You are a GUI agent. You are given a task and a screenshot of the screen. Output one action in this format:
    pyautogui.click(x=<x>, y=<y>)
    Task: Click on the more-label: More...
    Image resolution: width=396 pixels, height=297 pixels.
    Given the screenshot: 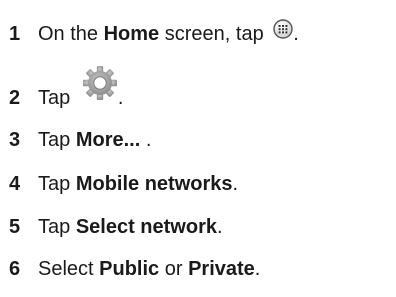 What is the action you would take?
    pyautogui.click(x=108, y=140)
    